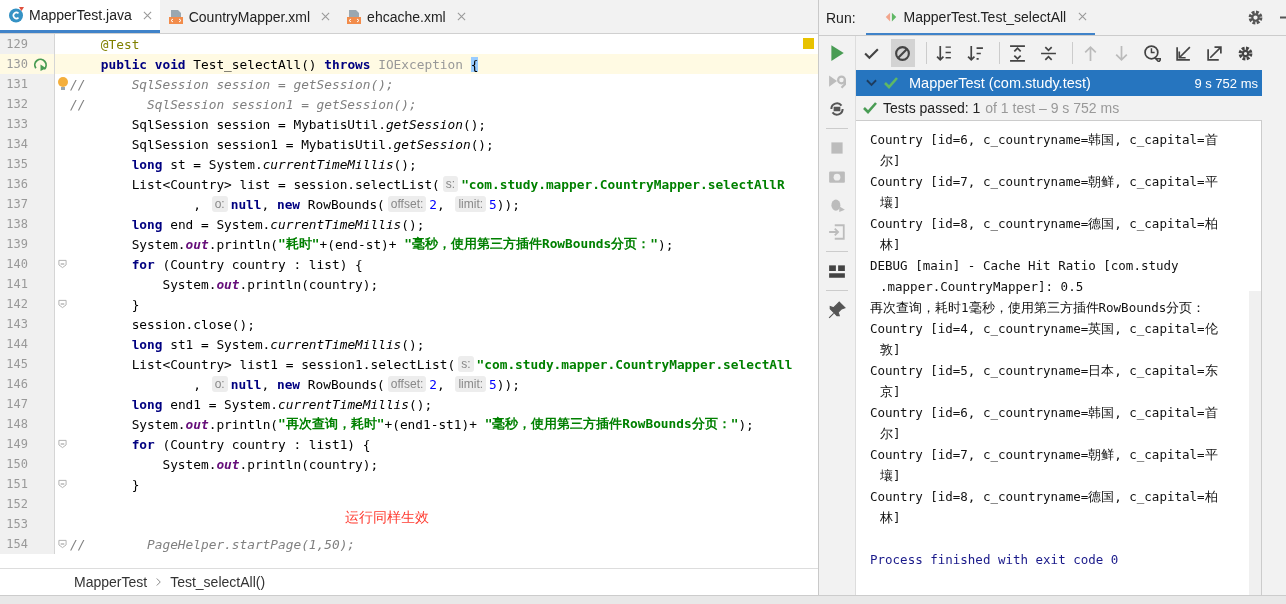  I want to click on pin-icon, so click(837, 310).